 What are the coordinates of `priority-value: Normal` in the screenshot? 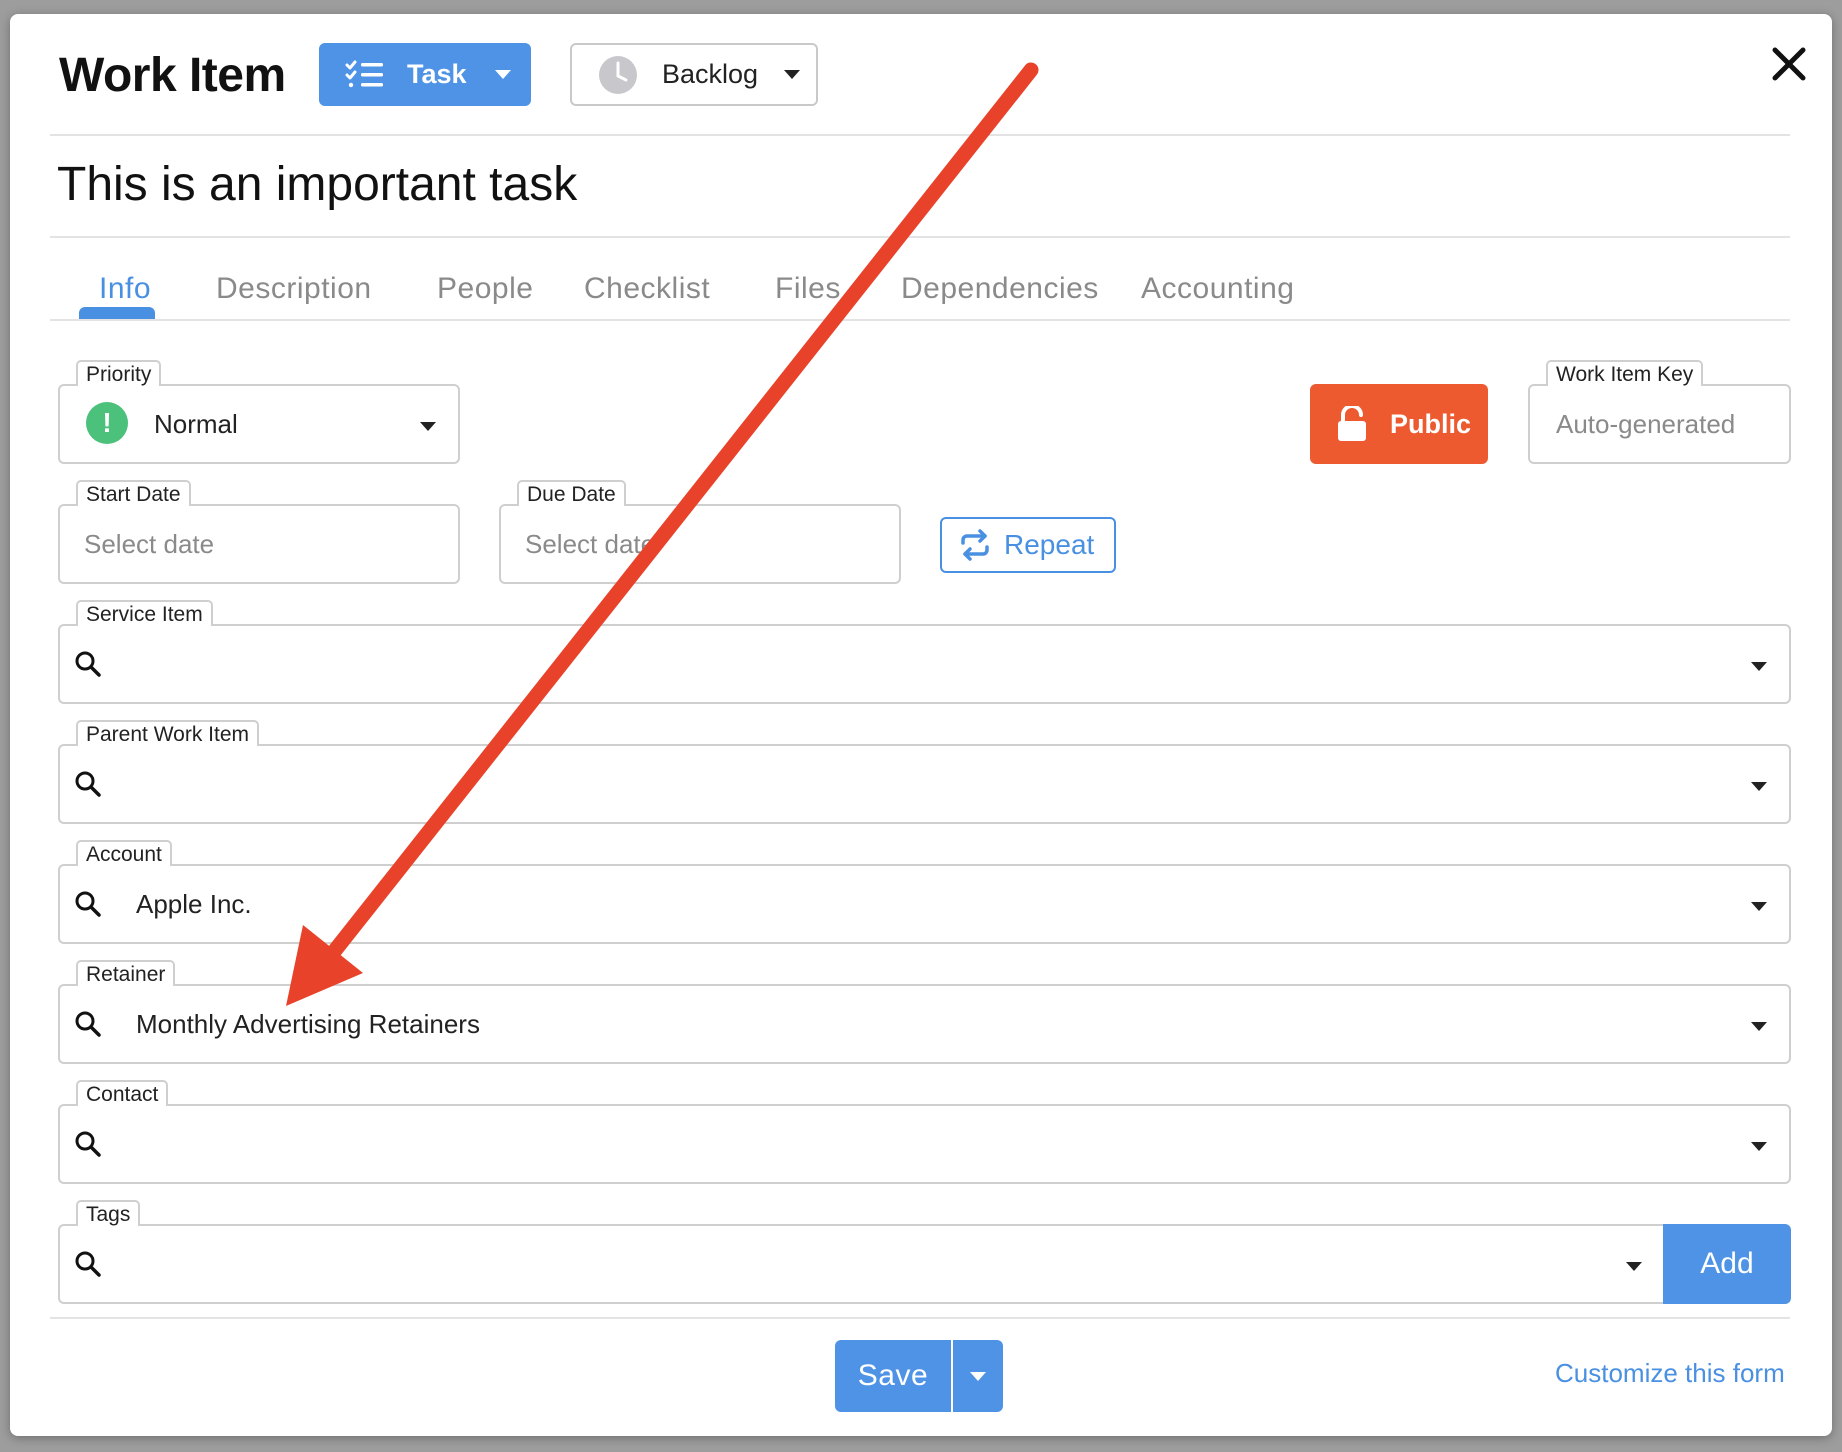 It's located at (196, 423).